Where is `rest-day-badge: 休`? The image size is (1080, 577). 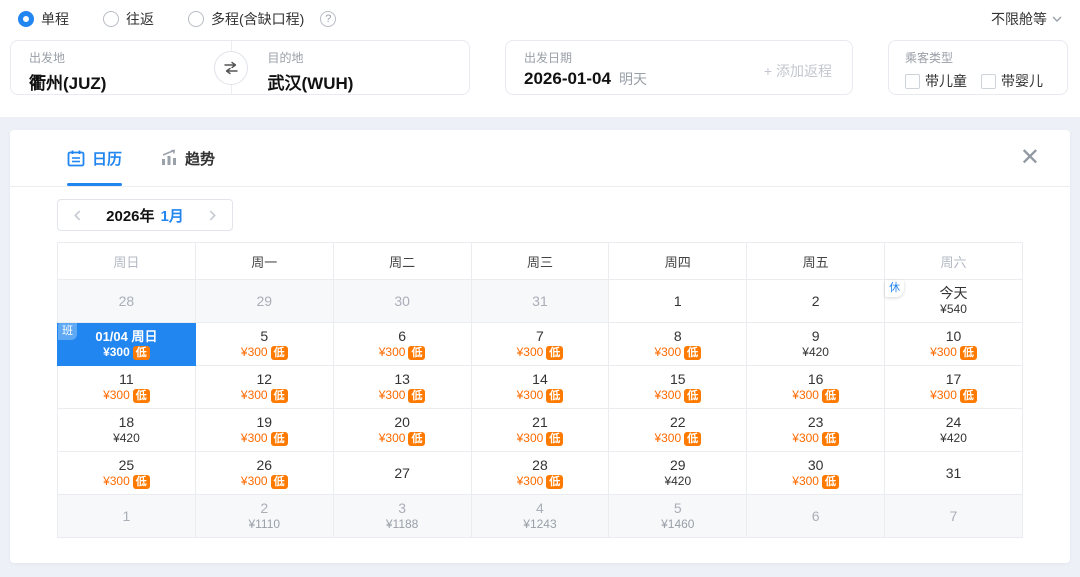
rest-day-badge: 休 is located at coordinates (895, 288).